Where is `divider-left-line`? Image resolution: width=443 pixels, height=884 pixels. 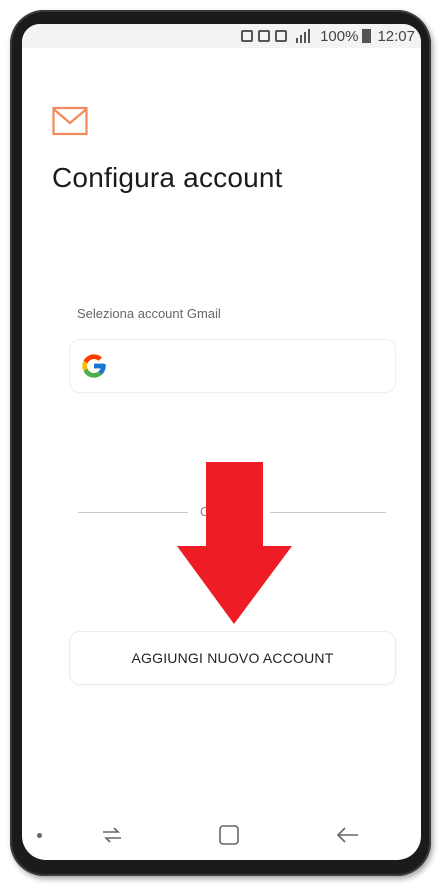 divider-left-line is located at coordinates (133, 512).